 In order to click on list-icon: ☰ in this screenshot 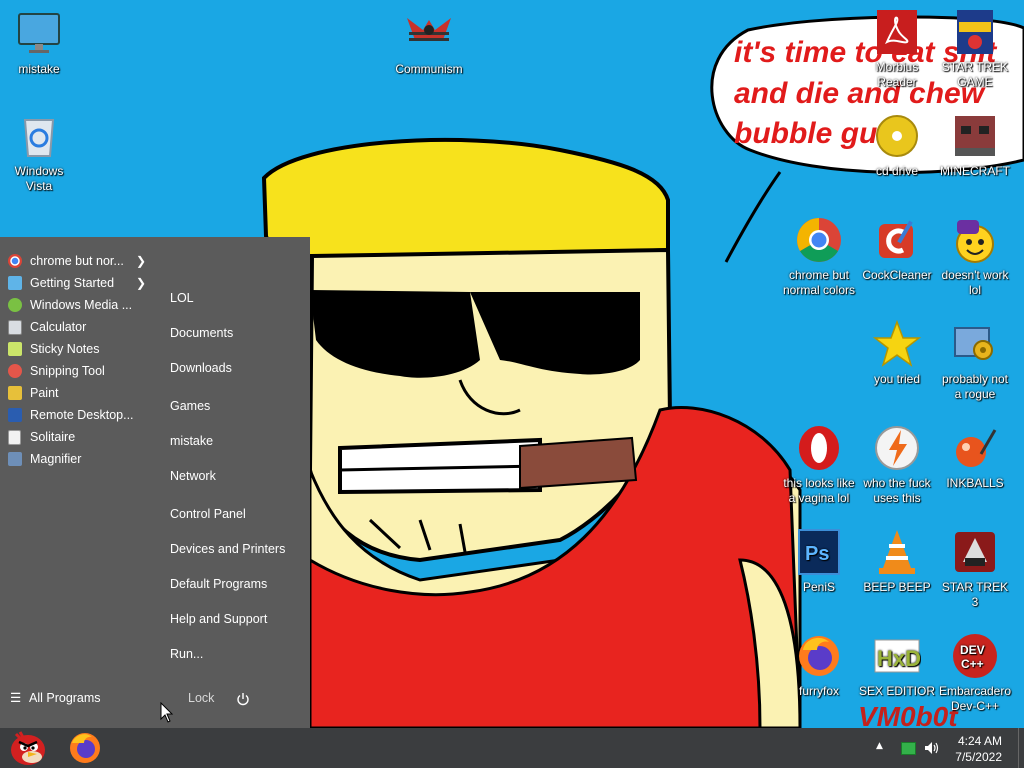, I will do `click(16, 698)`.